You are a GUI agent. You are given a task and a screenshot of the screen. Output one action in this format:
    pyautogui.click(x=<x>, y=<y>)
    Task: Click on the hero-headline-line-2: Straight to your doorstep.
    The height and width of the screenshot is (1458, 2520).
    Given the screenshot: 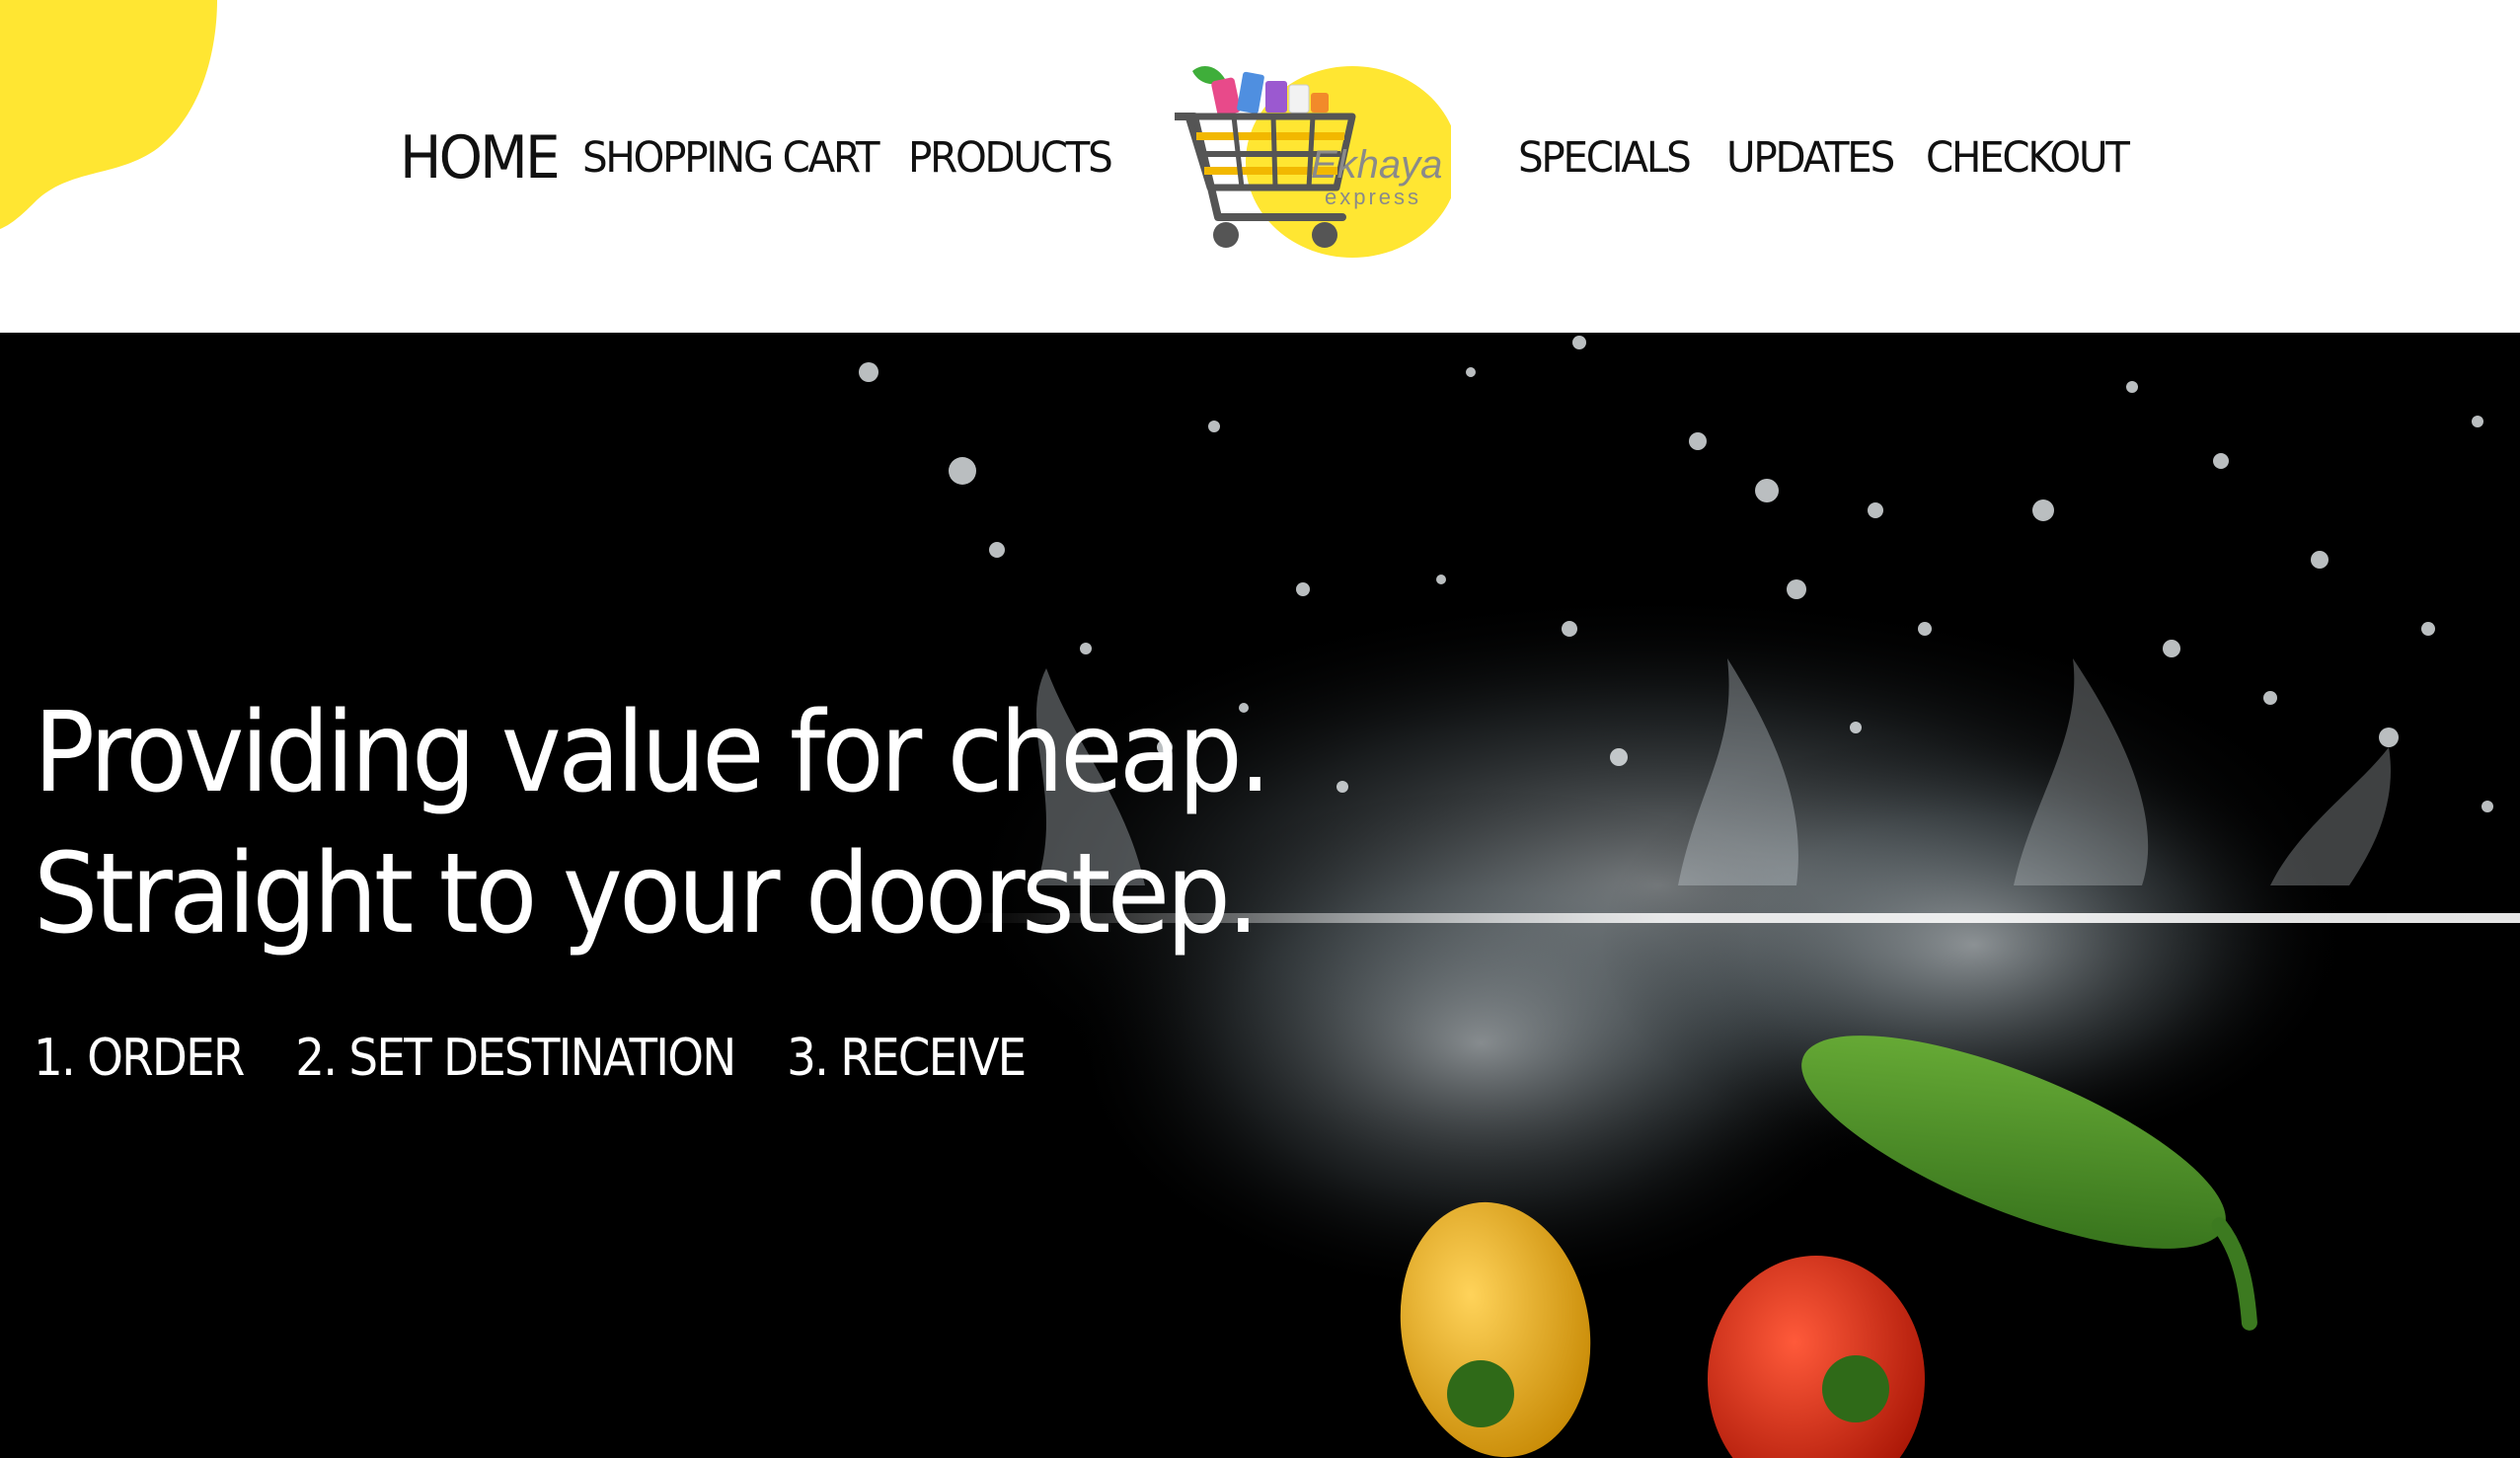 What is the action you would take?
    pyautogui.click(x=647, y=894)
    